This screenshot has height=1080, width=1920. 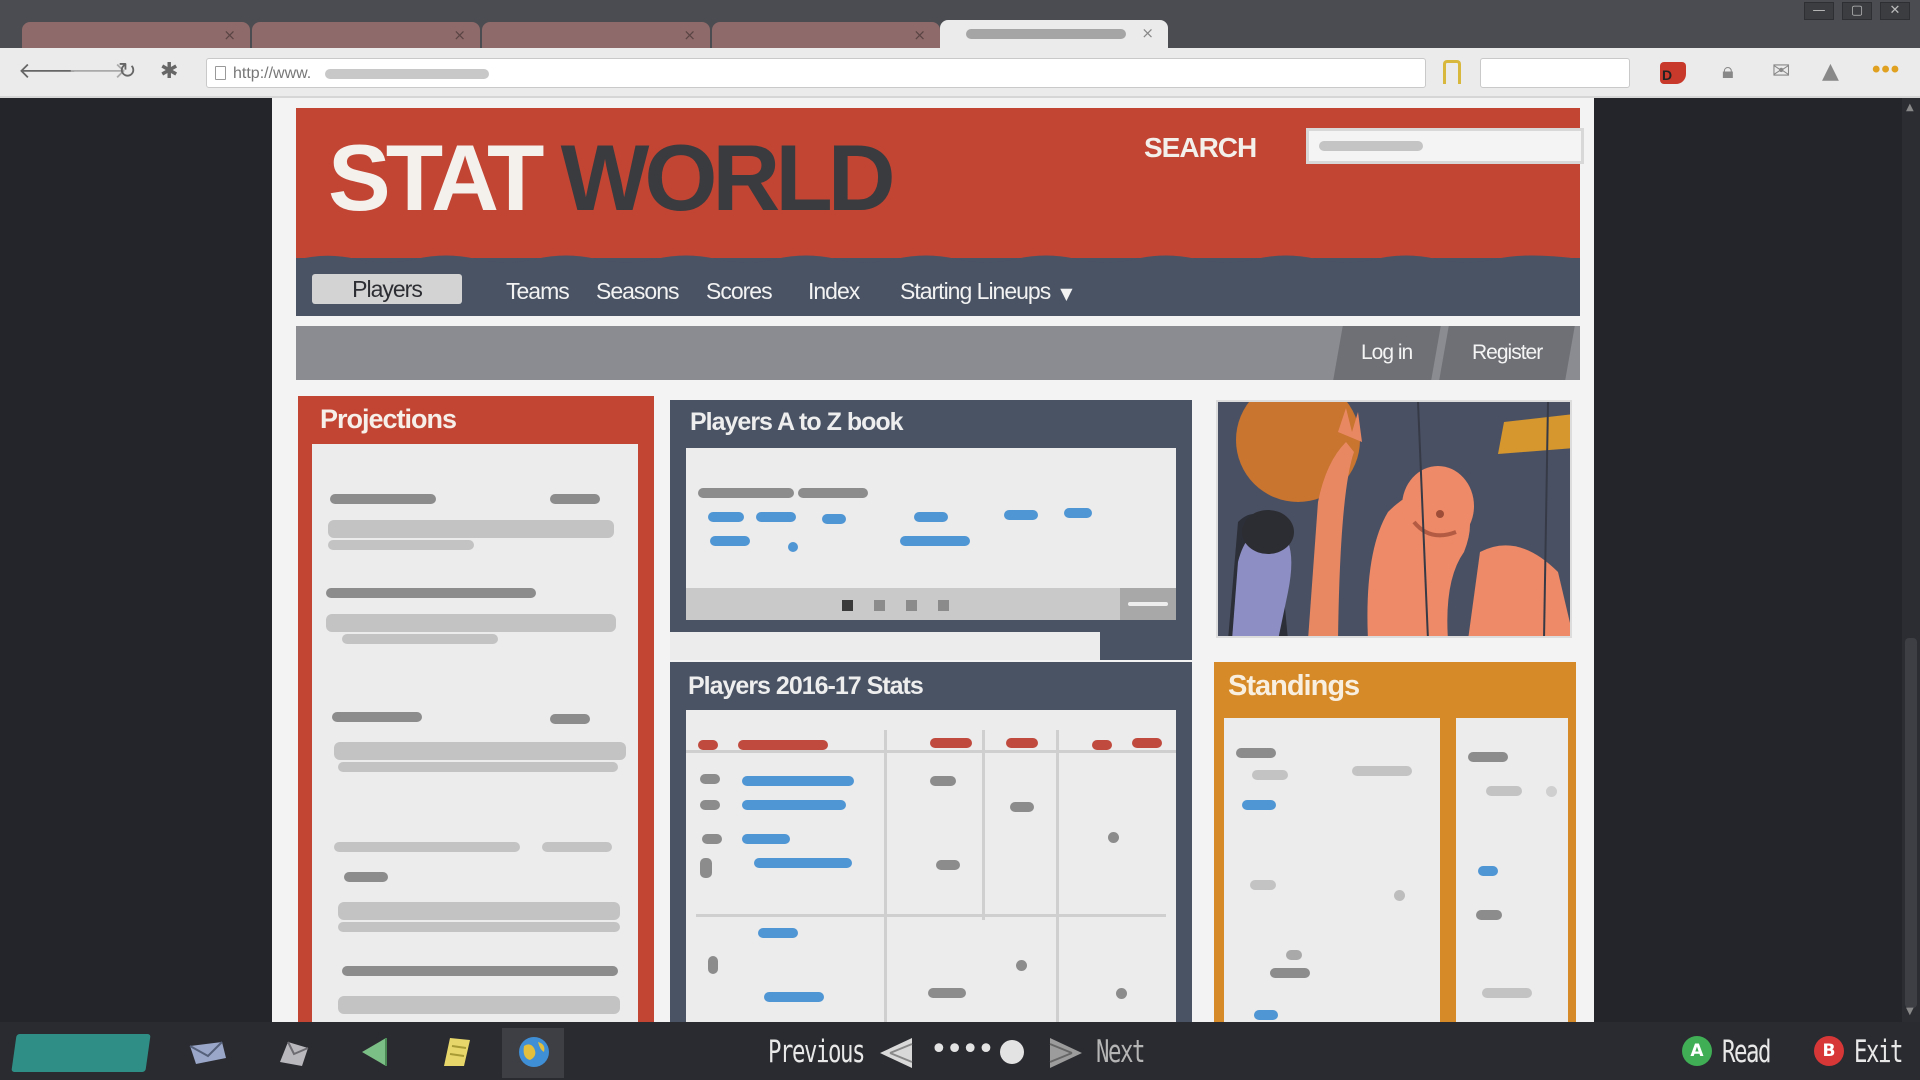 I want to click on az-book-title: Players A to Z book, so click(x=797, y=422).